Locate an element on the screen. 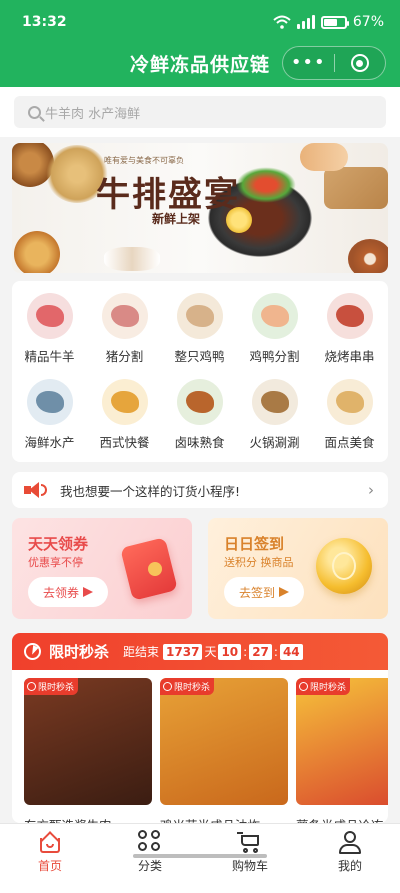 This screenshot has height=893, width=400. banner-slogan: 唯有爱与美食不可辜负 is located at coordinates (144, 160).